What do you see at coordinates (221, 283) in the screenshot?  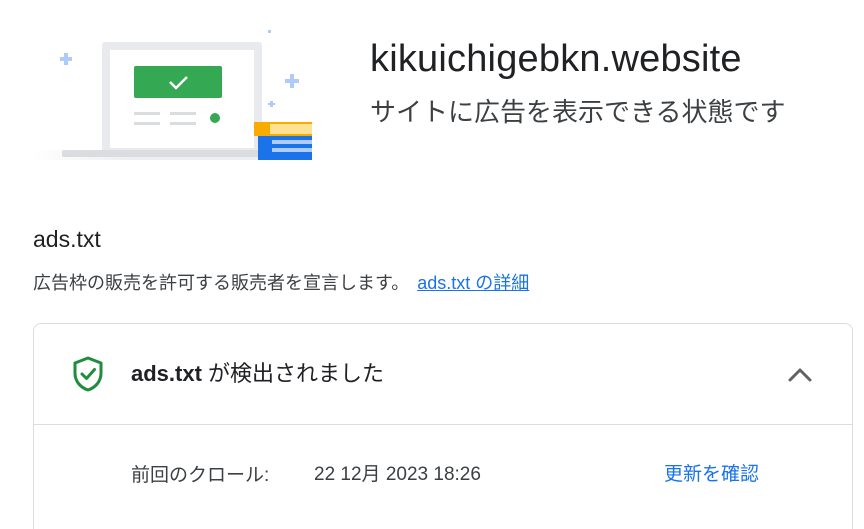 I see `description-text: 広告枠の販売を許可する販売者を宣言します。` at bounding box center [221, 283].